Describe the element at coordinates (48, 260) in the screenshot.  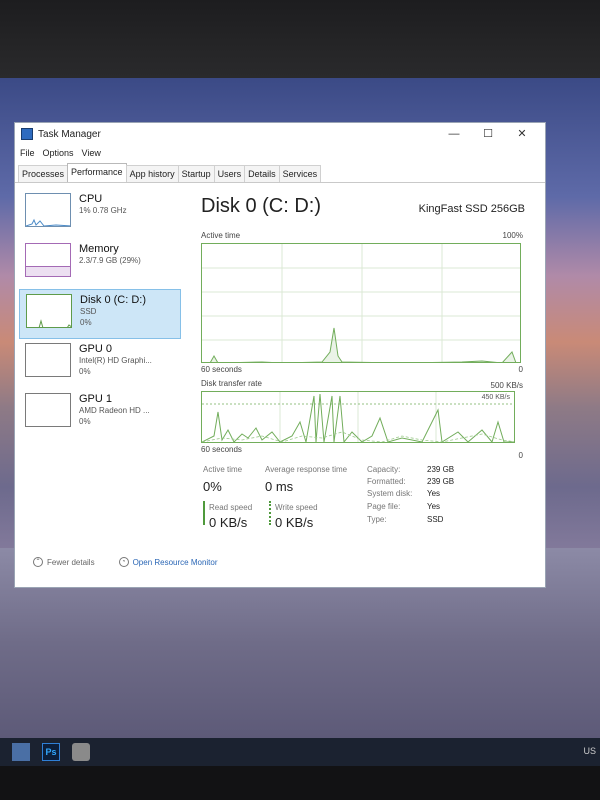
I see `memory-thumbnail-graph` at that location.